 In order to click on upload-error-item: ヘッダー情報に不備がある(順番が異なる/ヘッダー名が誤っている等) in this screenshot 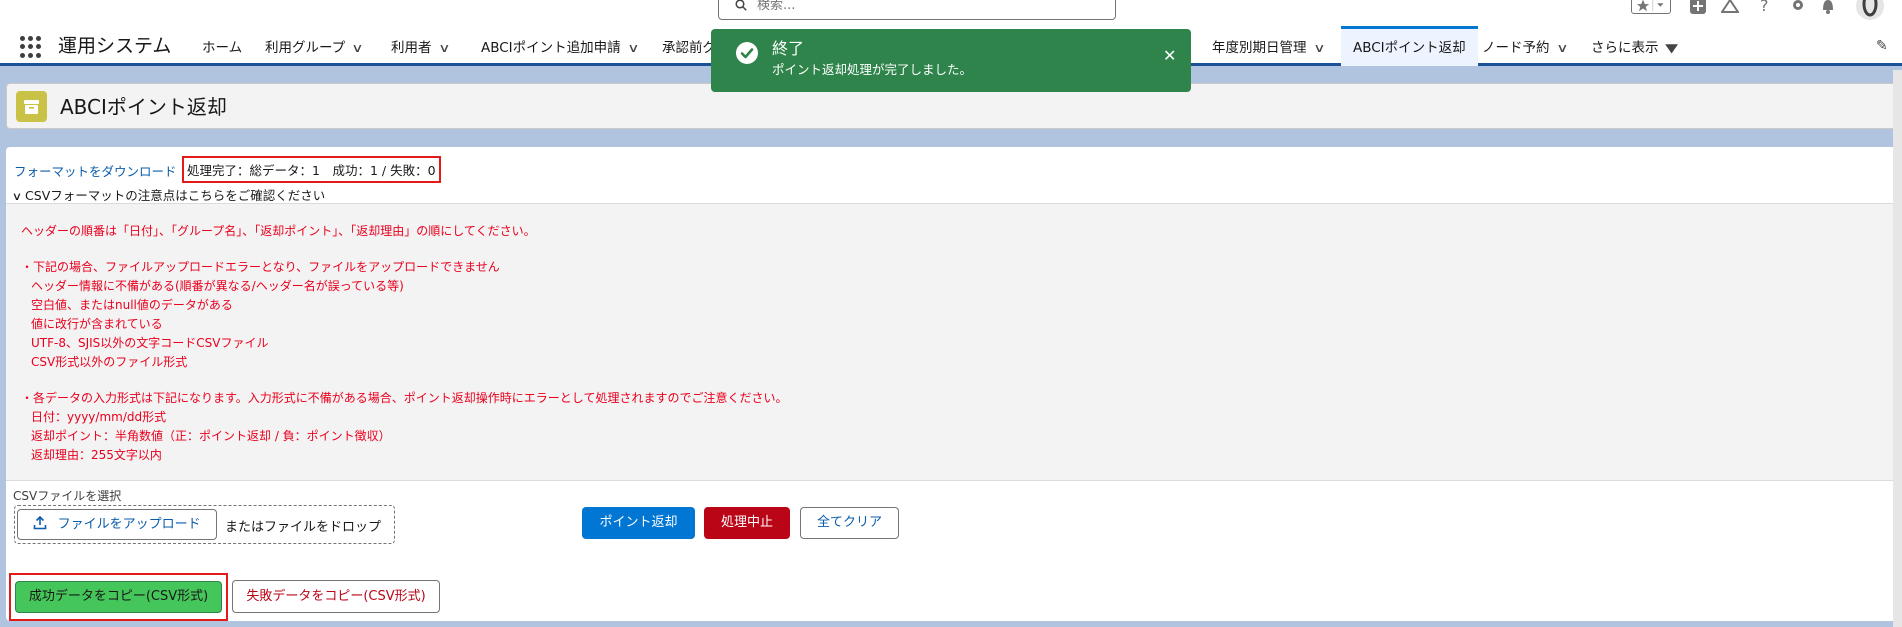, I will do `click(217, 286)`.